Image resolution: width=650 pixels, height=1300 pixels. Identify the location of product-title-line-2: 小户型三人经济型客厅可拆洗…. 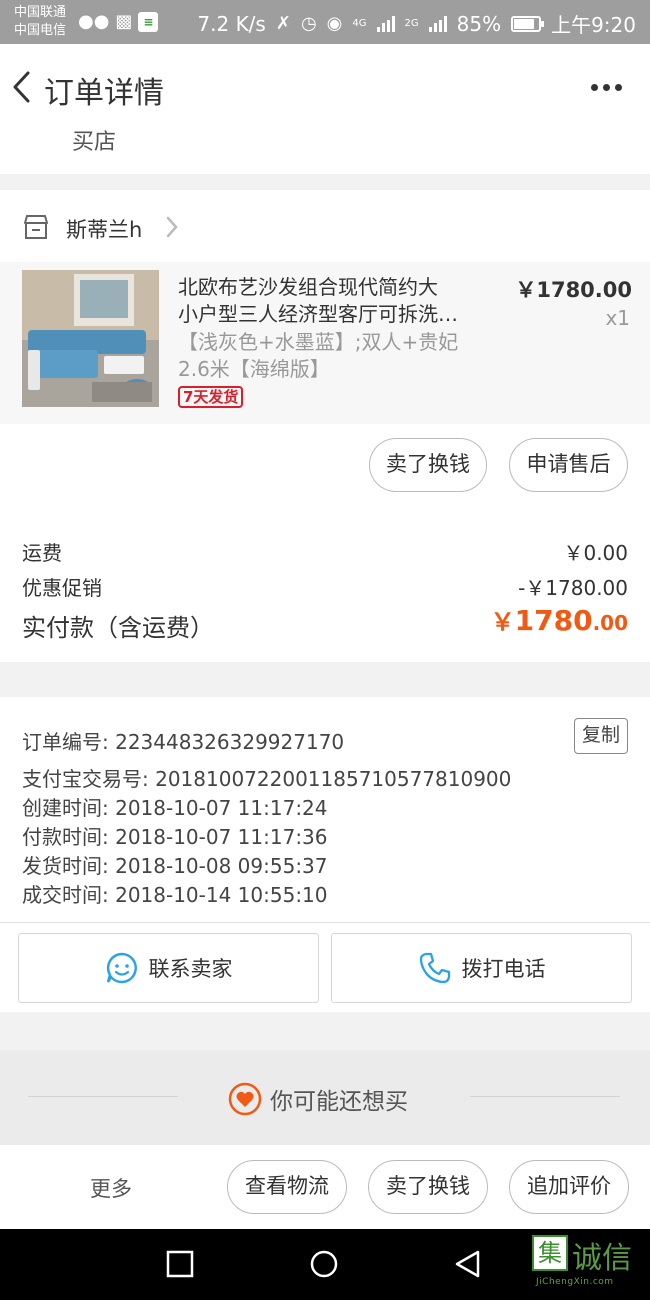
(318, 314).